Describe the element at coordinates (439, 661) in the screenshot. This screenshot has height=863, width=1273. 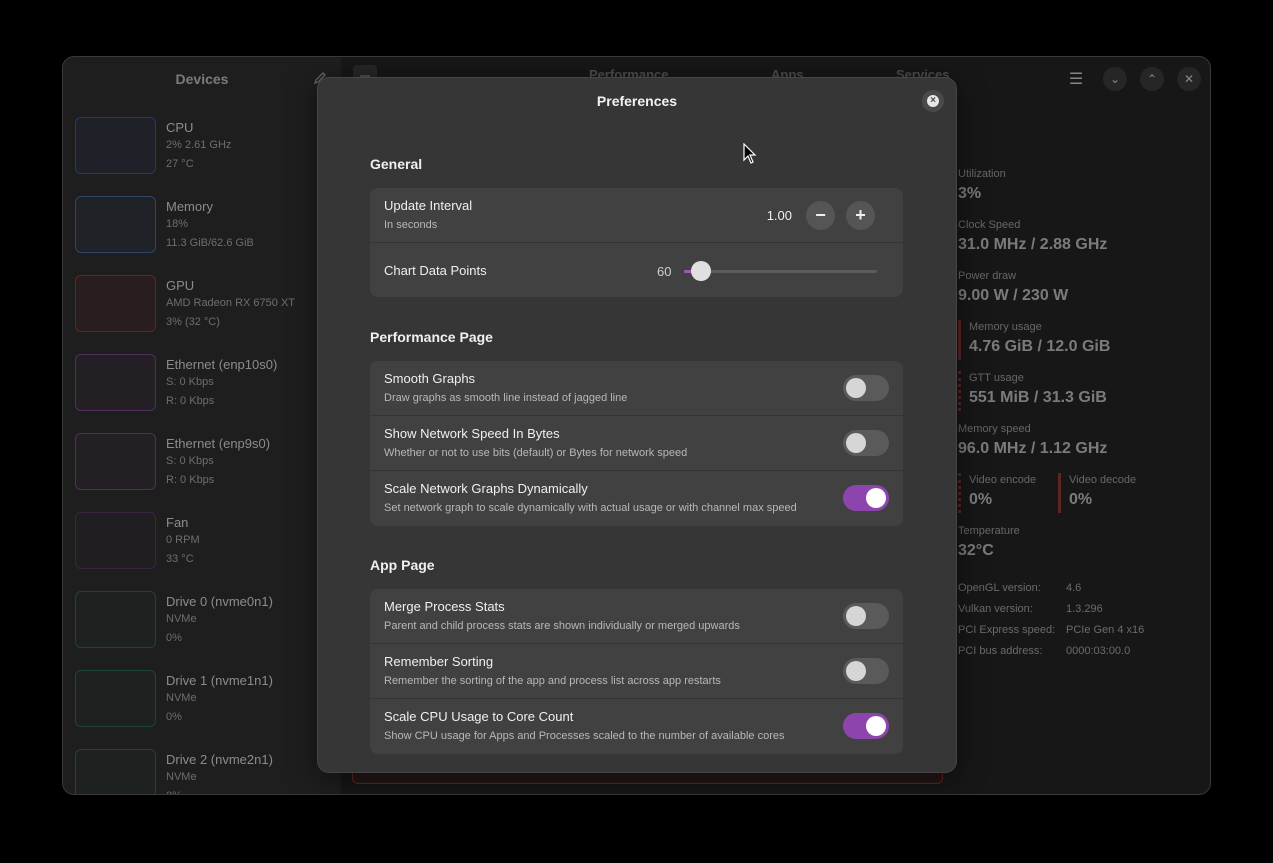
I see `setting-title: Remember Sorting` at that location.